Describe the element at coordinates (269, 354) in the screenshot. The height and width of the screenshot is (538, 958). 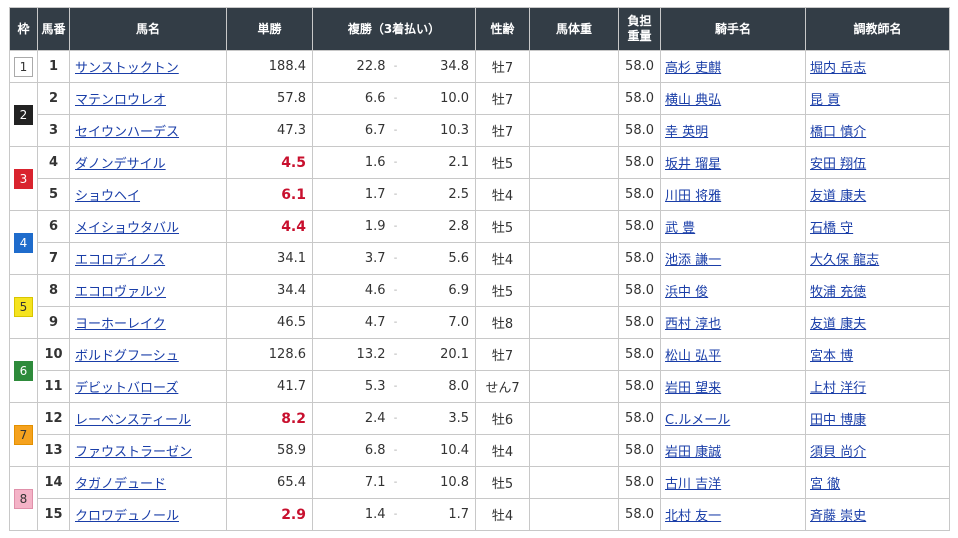
I see `win-odds-cell: 128.6` at that location.